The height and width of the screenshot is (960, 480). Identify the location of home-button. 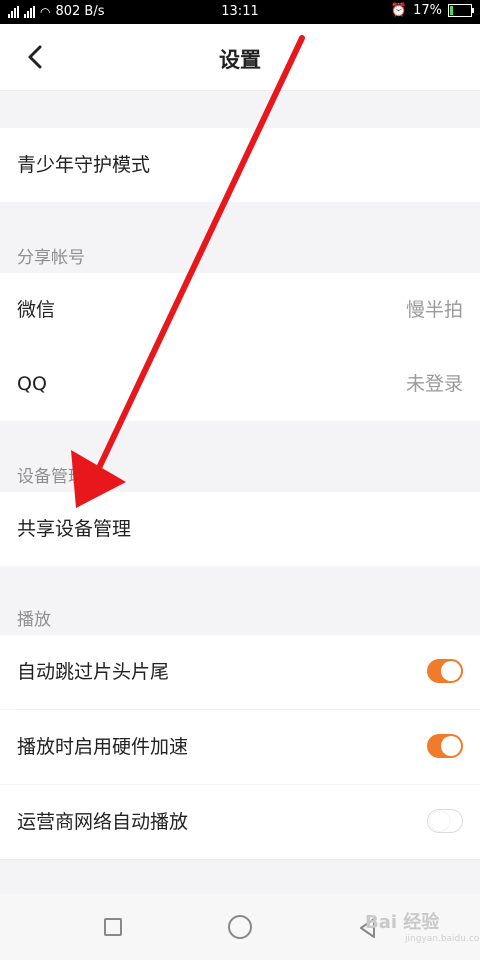
(240, 927).